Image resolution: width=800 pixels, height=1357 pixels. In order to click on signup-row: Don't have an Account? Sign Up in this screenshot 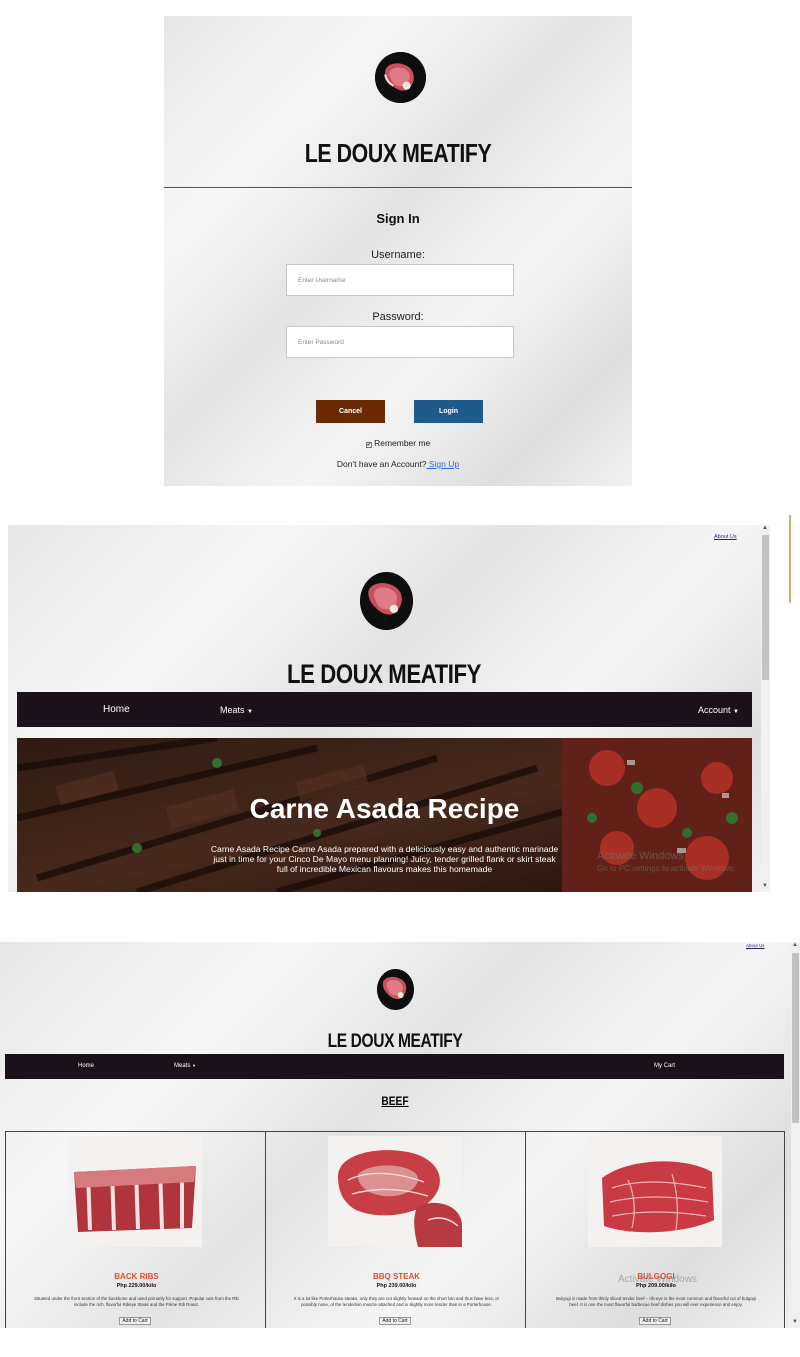, I will do `click(398, 464)`.